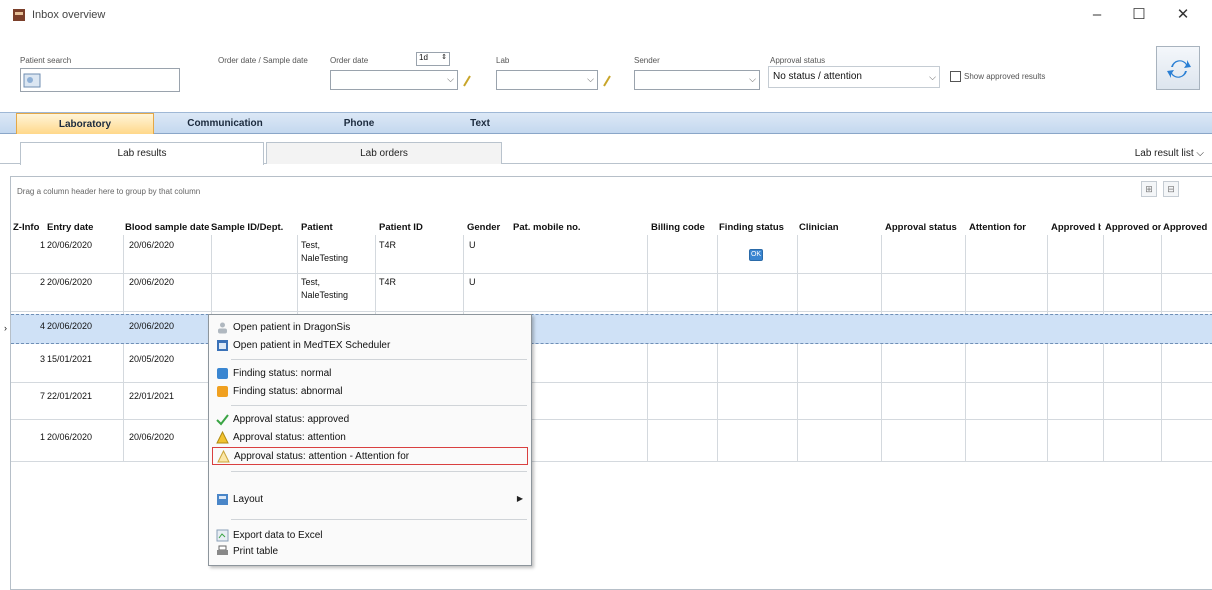  What do you see at coordinates (1076, 227) in the screenshot?
I see `col-approved-by: Approved by` at bounding box center [1076, 227].